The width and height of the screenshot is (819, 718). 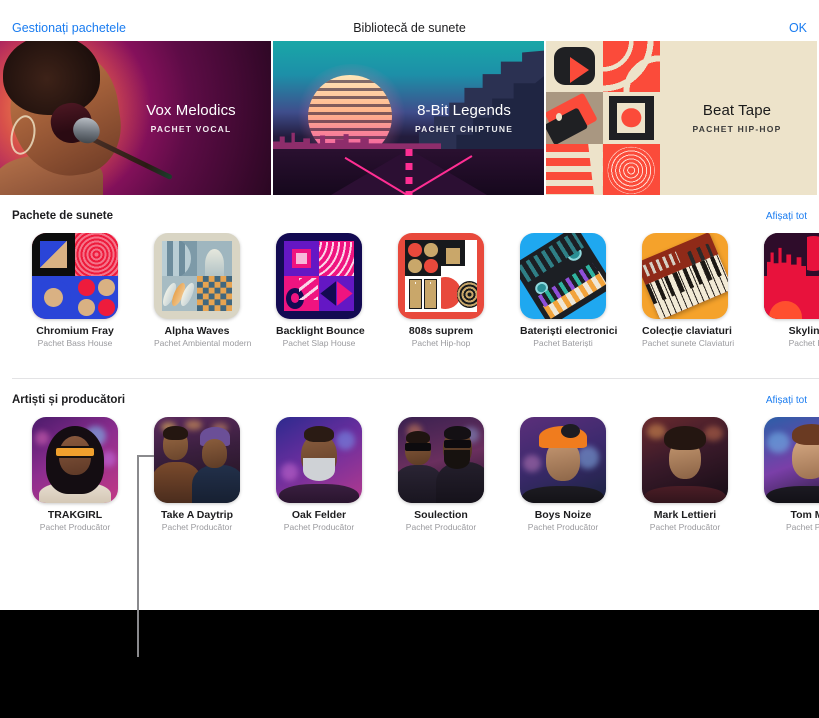 I want to click on sound-pack-artwork-alpha-waves, so click(x=197, y=276).